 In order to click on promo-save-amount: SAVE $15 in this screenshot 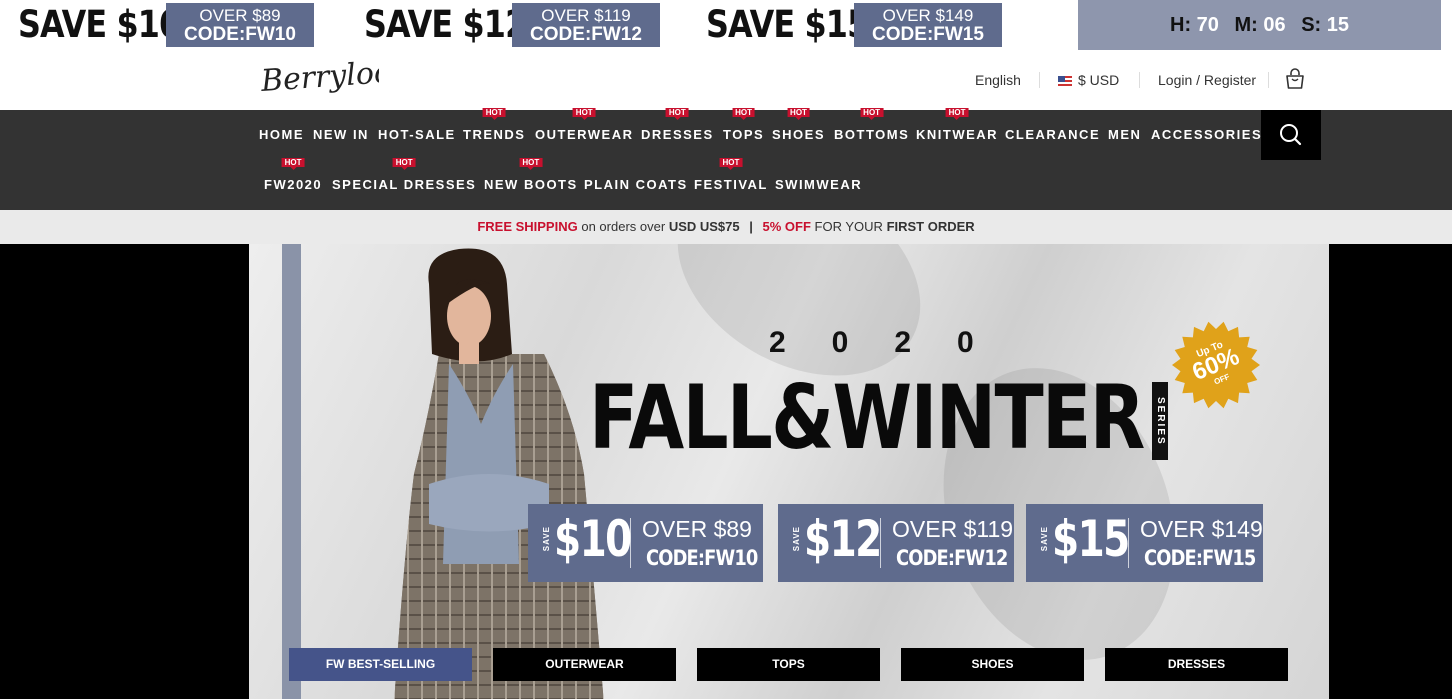, I will do `click(787, 24)`.